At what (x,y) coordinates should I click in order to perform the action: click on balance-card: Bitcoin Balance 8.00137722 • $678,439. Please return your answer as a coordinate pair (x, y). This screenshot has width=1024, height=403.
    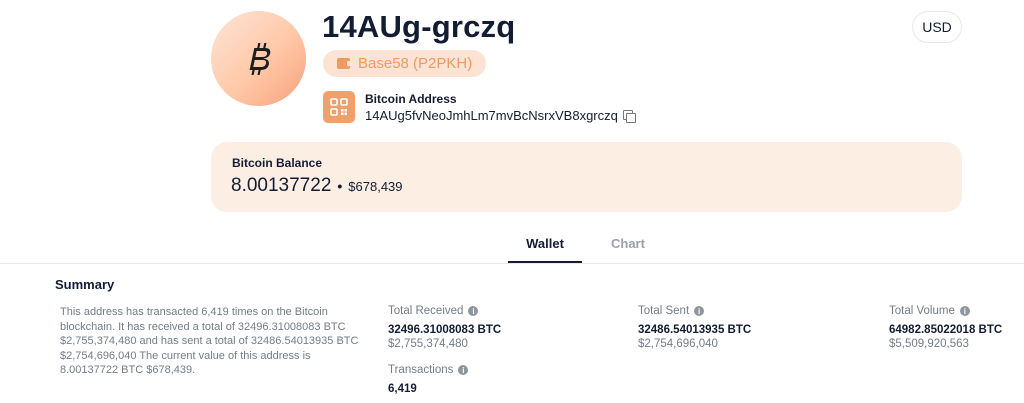
    Looking at the image, I should click on (586, 177).